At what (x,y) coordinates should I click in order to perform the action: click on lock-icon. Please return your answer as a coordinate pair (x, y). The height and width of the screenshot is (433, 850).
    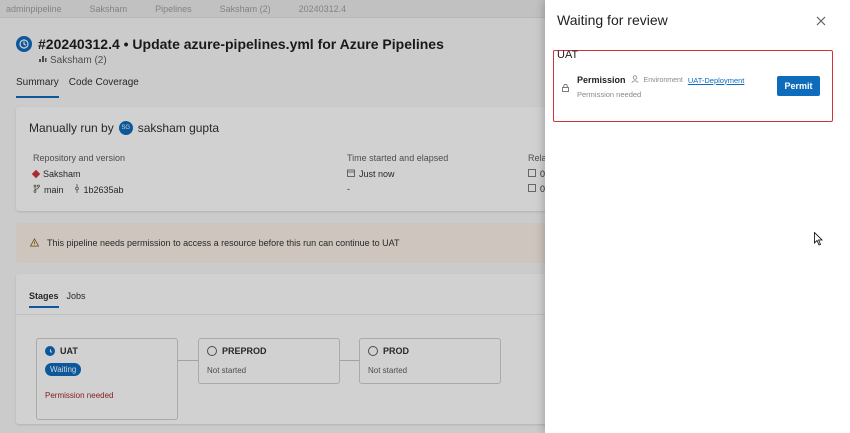
    Looking at the image, I should click on (565, 88).